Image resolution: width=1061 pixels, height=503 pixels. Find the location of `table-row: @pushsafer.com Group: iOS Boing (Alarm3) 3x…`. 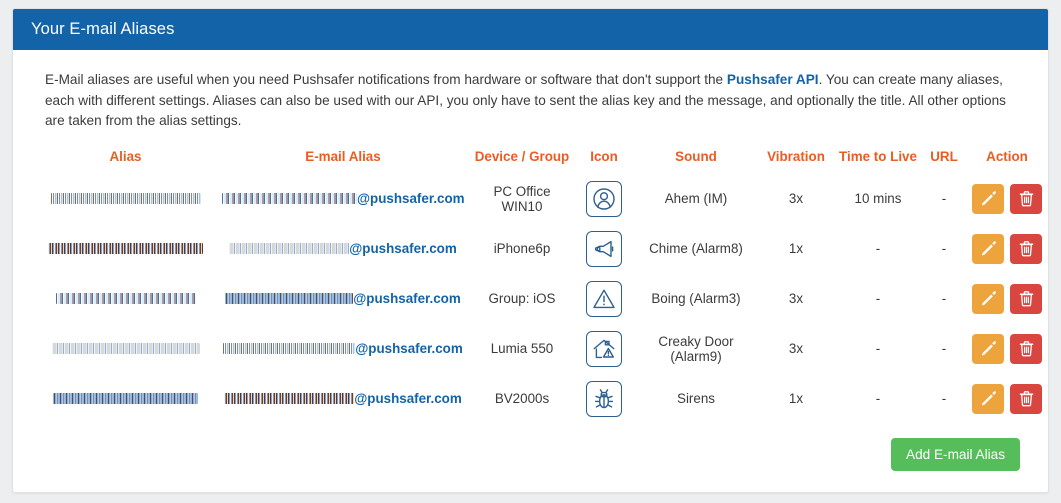

table-row: @pushsafer.com Group: iOS Boing (Alarm3) 3x… is located at coordinates (540, 299).